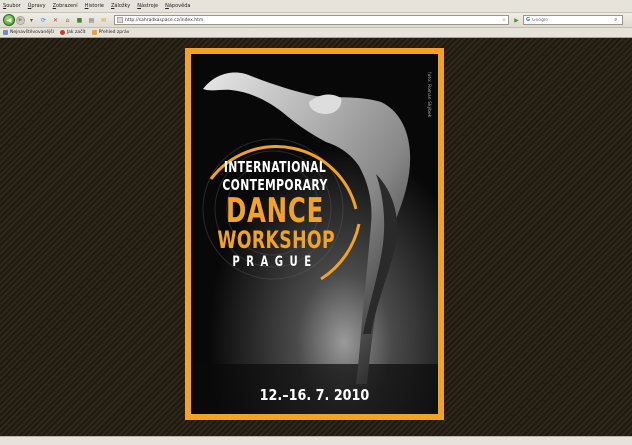 The height and width of the screenshot is (445, 632). Describe the element at coordinates (276, 240) in the screenshot. I see `title-line-workshop: WORKSHOP` at that location.